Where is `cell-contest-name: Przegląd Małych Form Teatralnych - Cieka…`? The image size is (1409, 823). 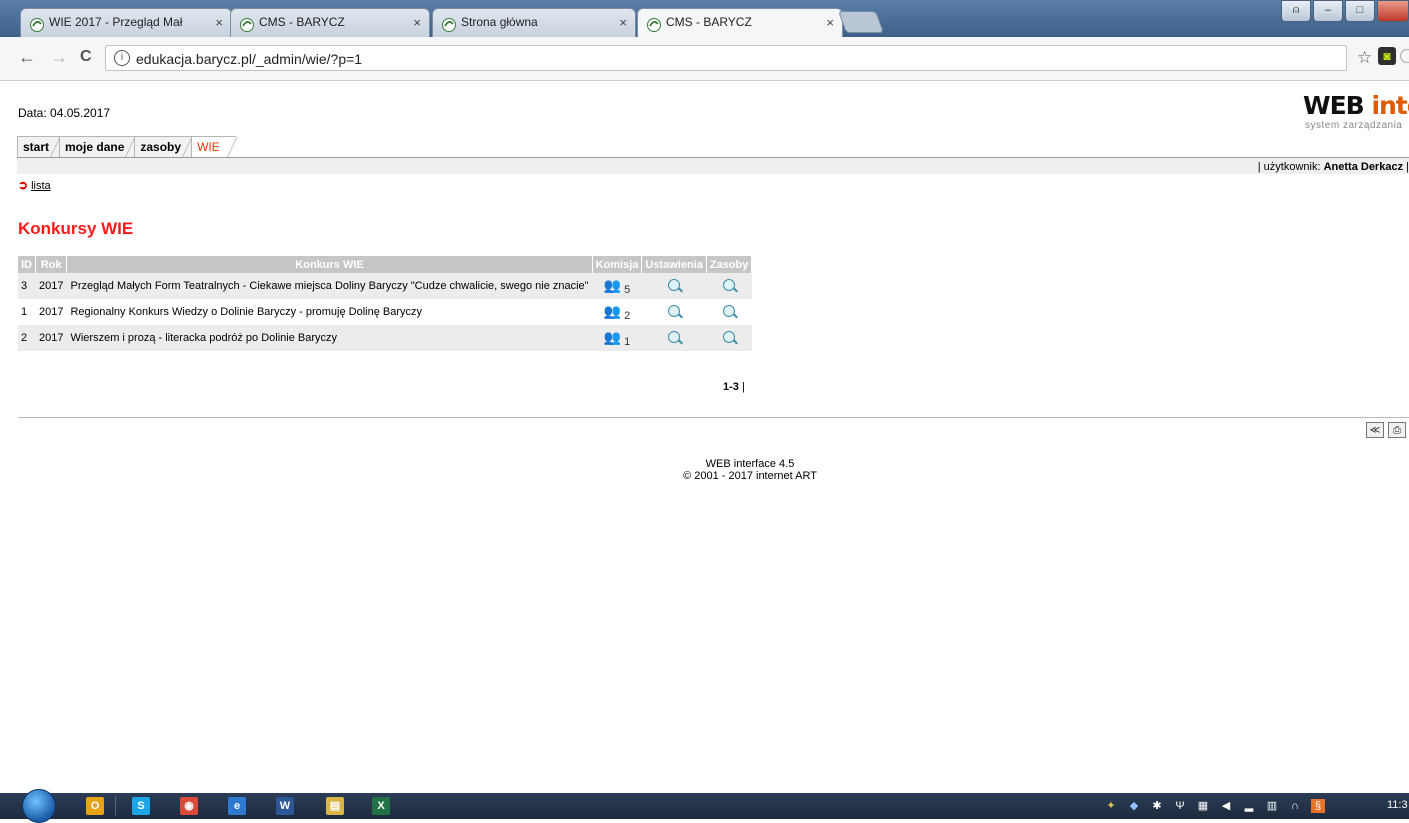 cell-contest-name: Przegląd Małych Form Teatralnych - Cieka… is located at coordinates (329, 286).